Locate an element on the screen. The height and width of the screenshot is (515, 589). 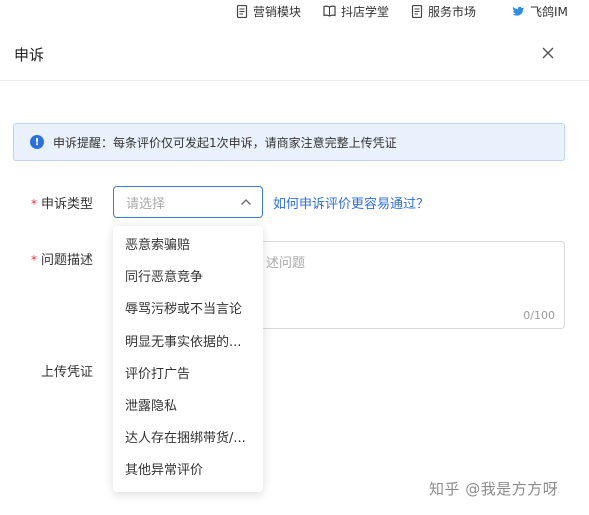
char-counter: 0/100 is located at coordinates (539, 315).